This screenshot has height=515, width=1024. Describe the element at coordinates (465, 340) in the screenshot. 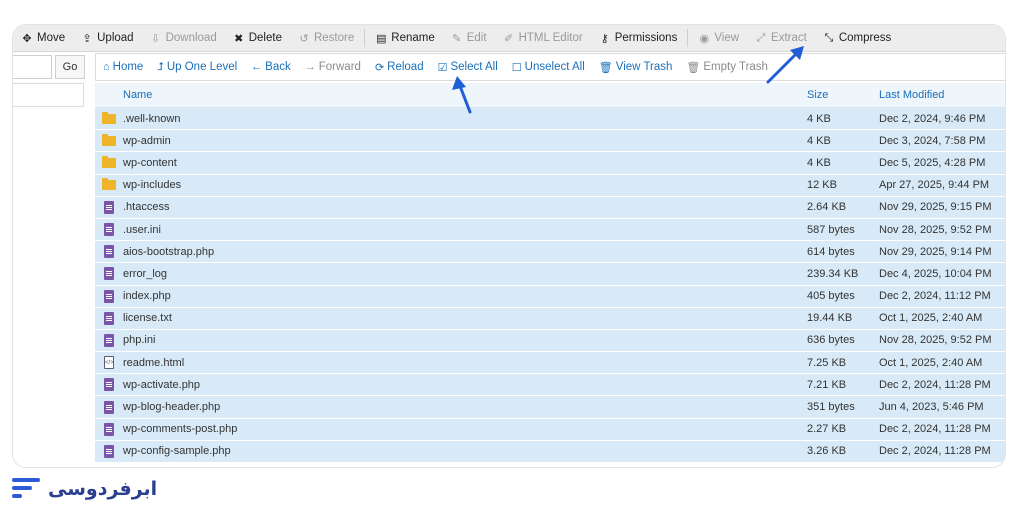

I see `file-name: php.ini` at that location.